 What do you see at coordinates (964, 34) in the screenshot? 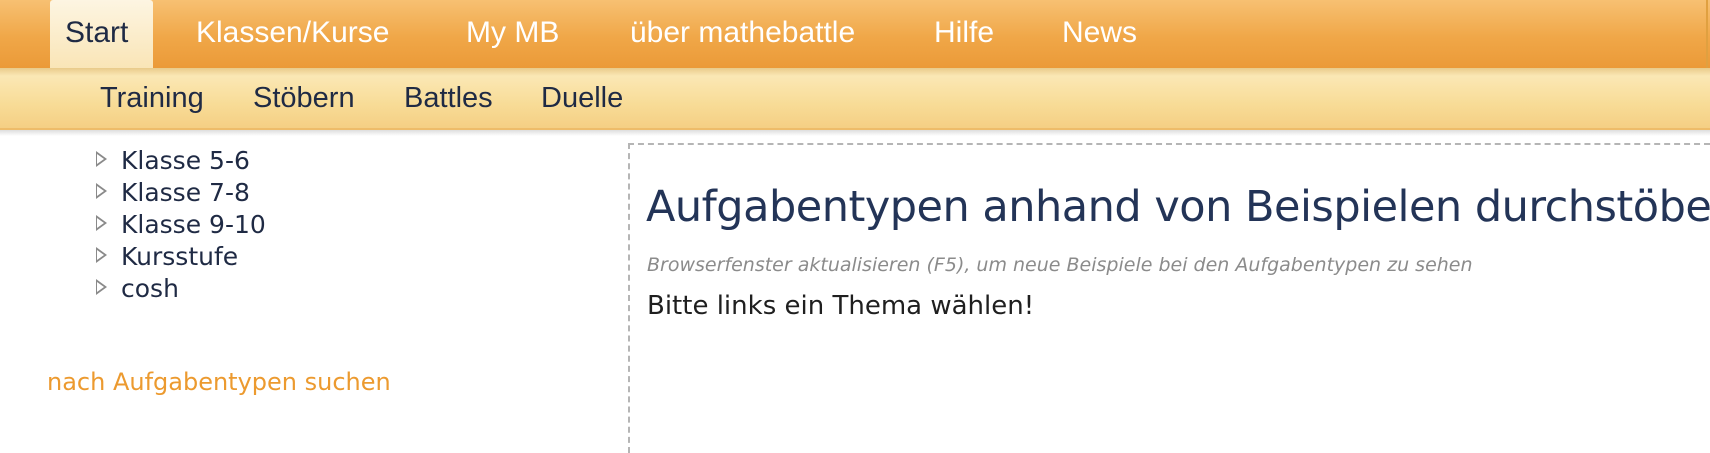
I see `tab-hilfe: Hilfe` at bounding box center [964, 34].